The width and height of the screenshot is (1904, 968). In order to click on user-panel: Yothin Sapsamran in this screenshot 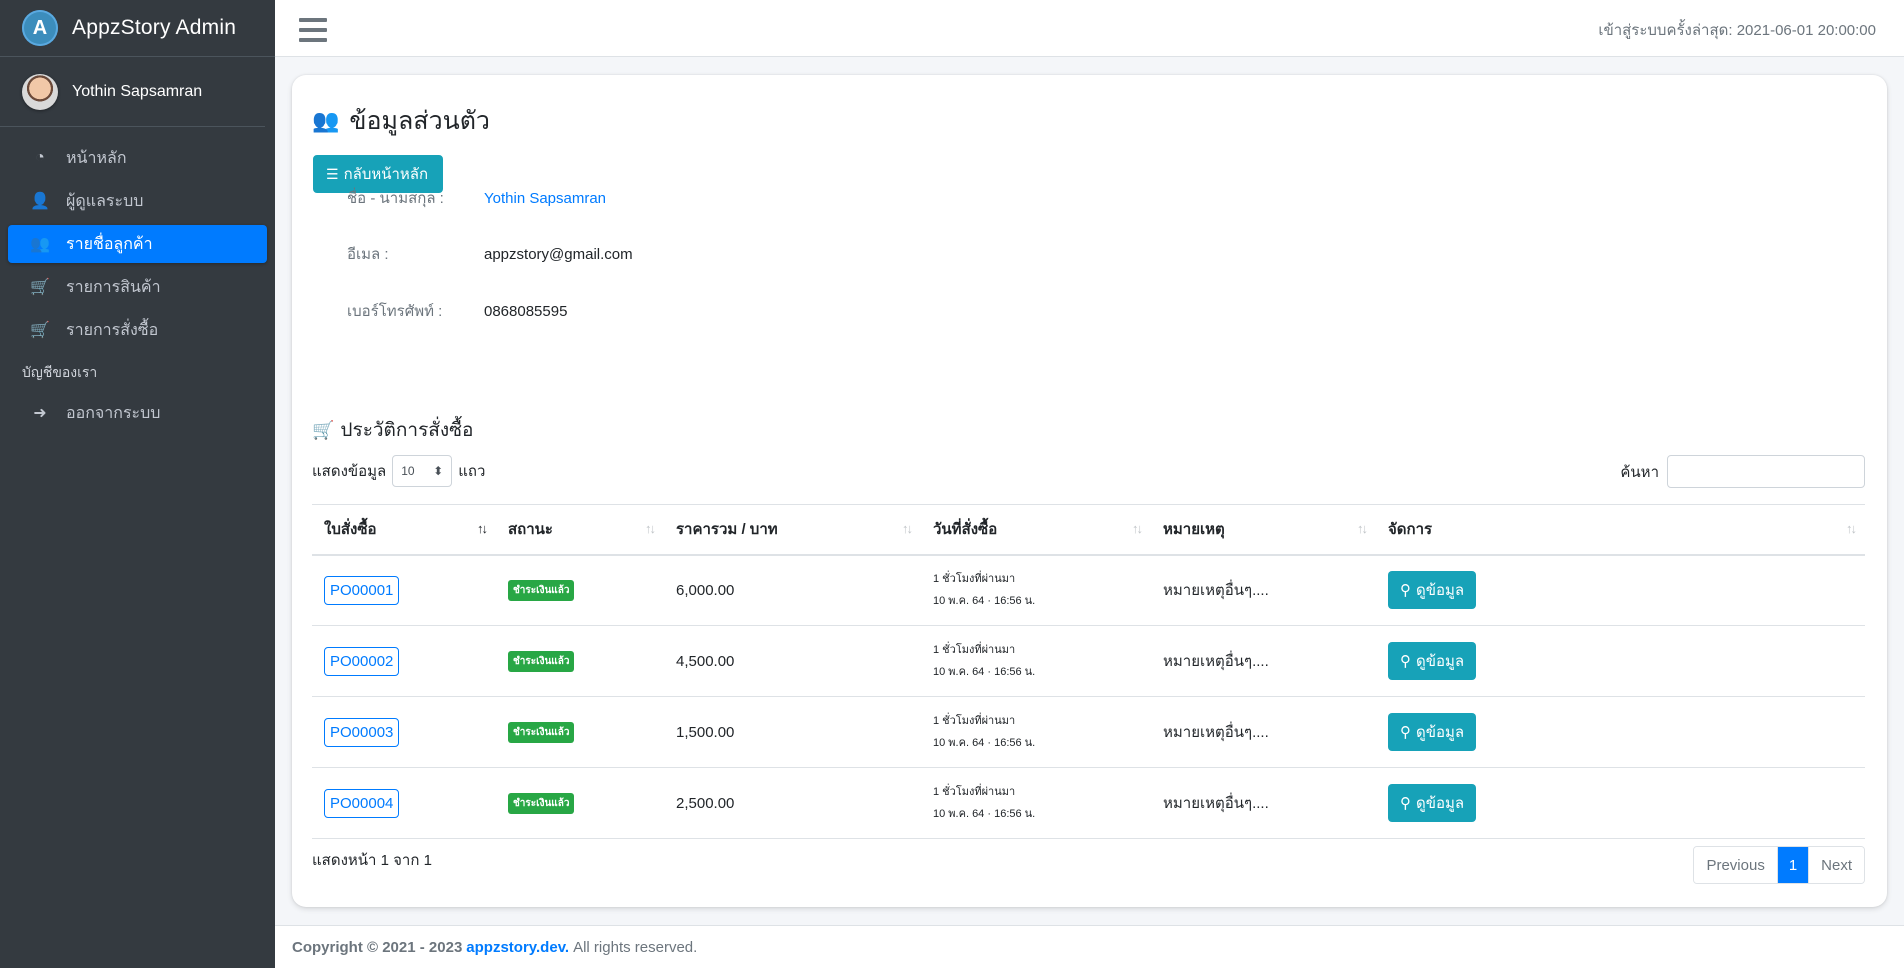, I will do `click(132, 92)`.